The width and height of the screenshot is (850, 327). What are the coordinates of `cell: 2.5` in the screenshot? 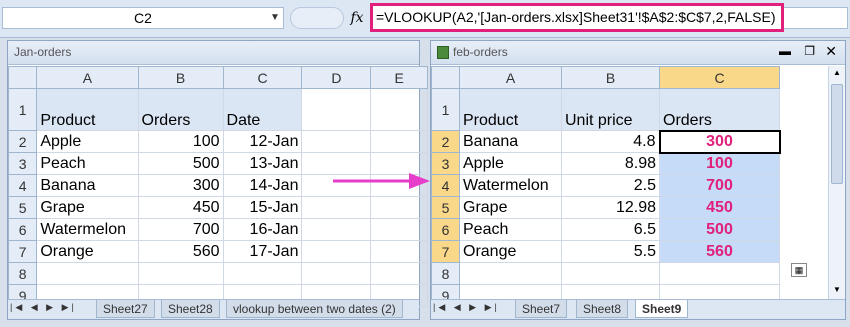 It's located at (610, 185).